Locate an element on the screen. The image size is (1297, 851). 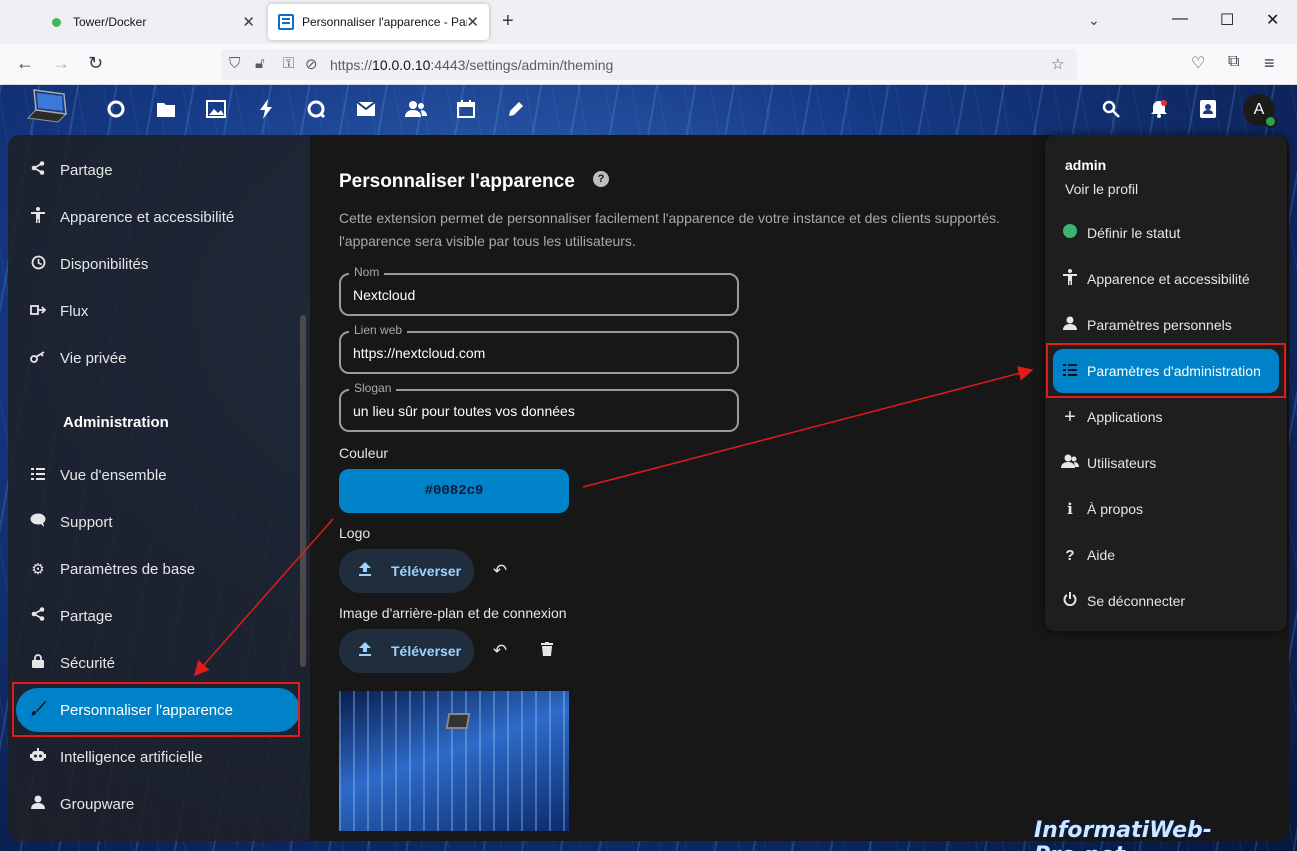
menu-item-users: Utilisateurs is located at coordinates (1166, 463).